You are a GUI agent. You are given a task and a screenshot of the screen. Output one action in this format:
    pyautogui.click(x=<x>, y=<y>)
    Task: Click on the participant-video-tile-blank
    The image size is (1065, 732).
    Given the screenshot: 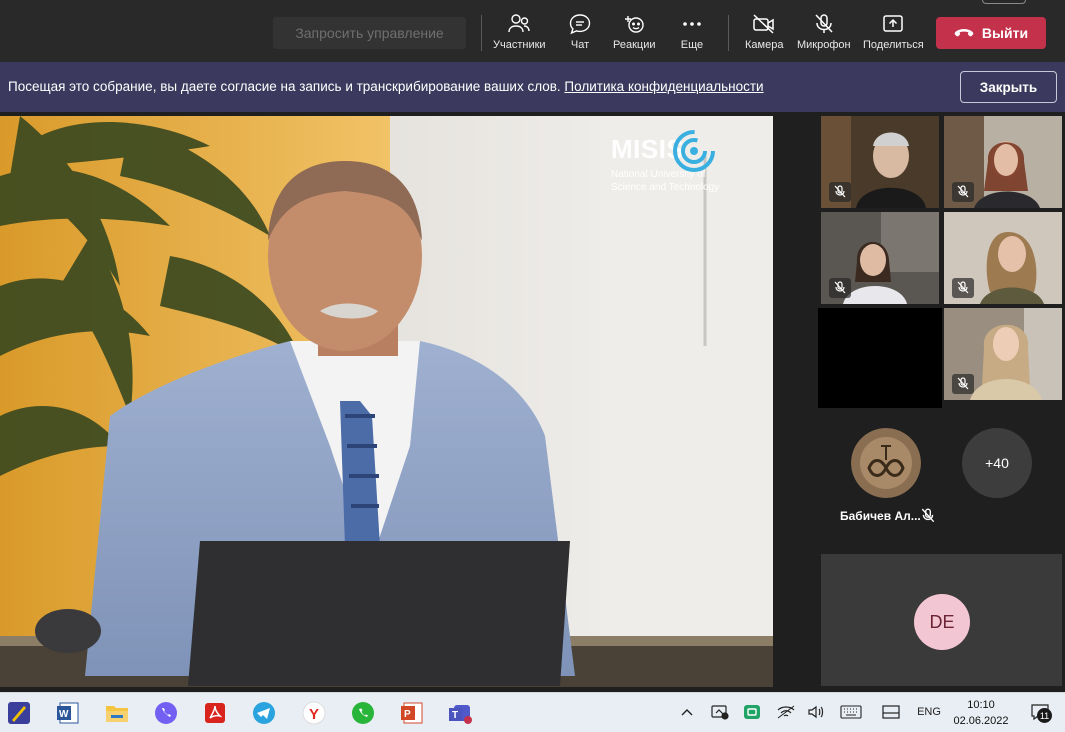 What is the action you would take?
    pyautogui.click(x=880, y=358)
    